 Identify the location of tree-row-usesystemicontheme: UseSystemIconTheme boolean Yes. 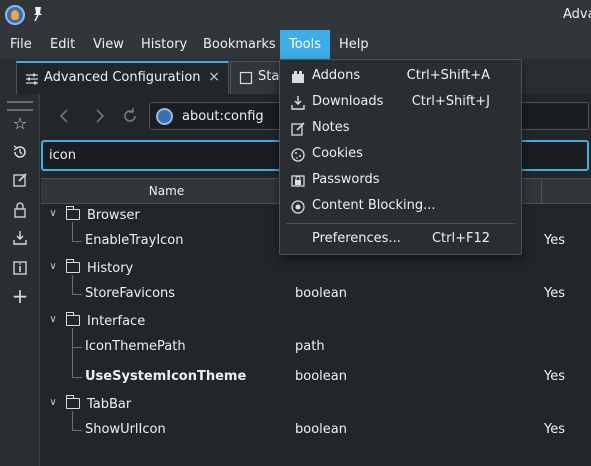
(316, 378).